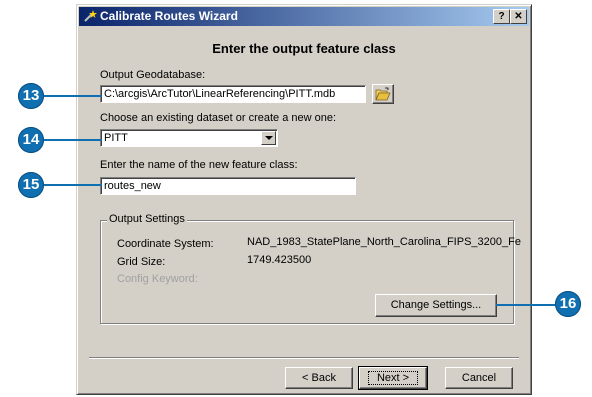 This screenshot has height=397, width=592. Describe the element at coordinates (304, 358) in the screenshot. I see `footer-separator` at that location.